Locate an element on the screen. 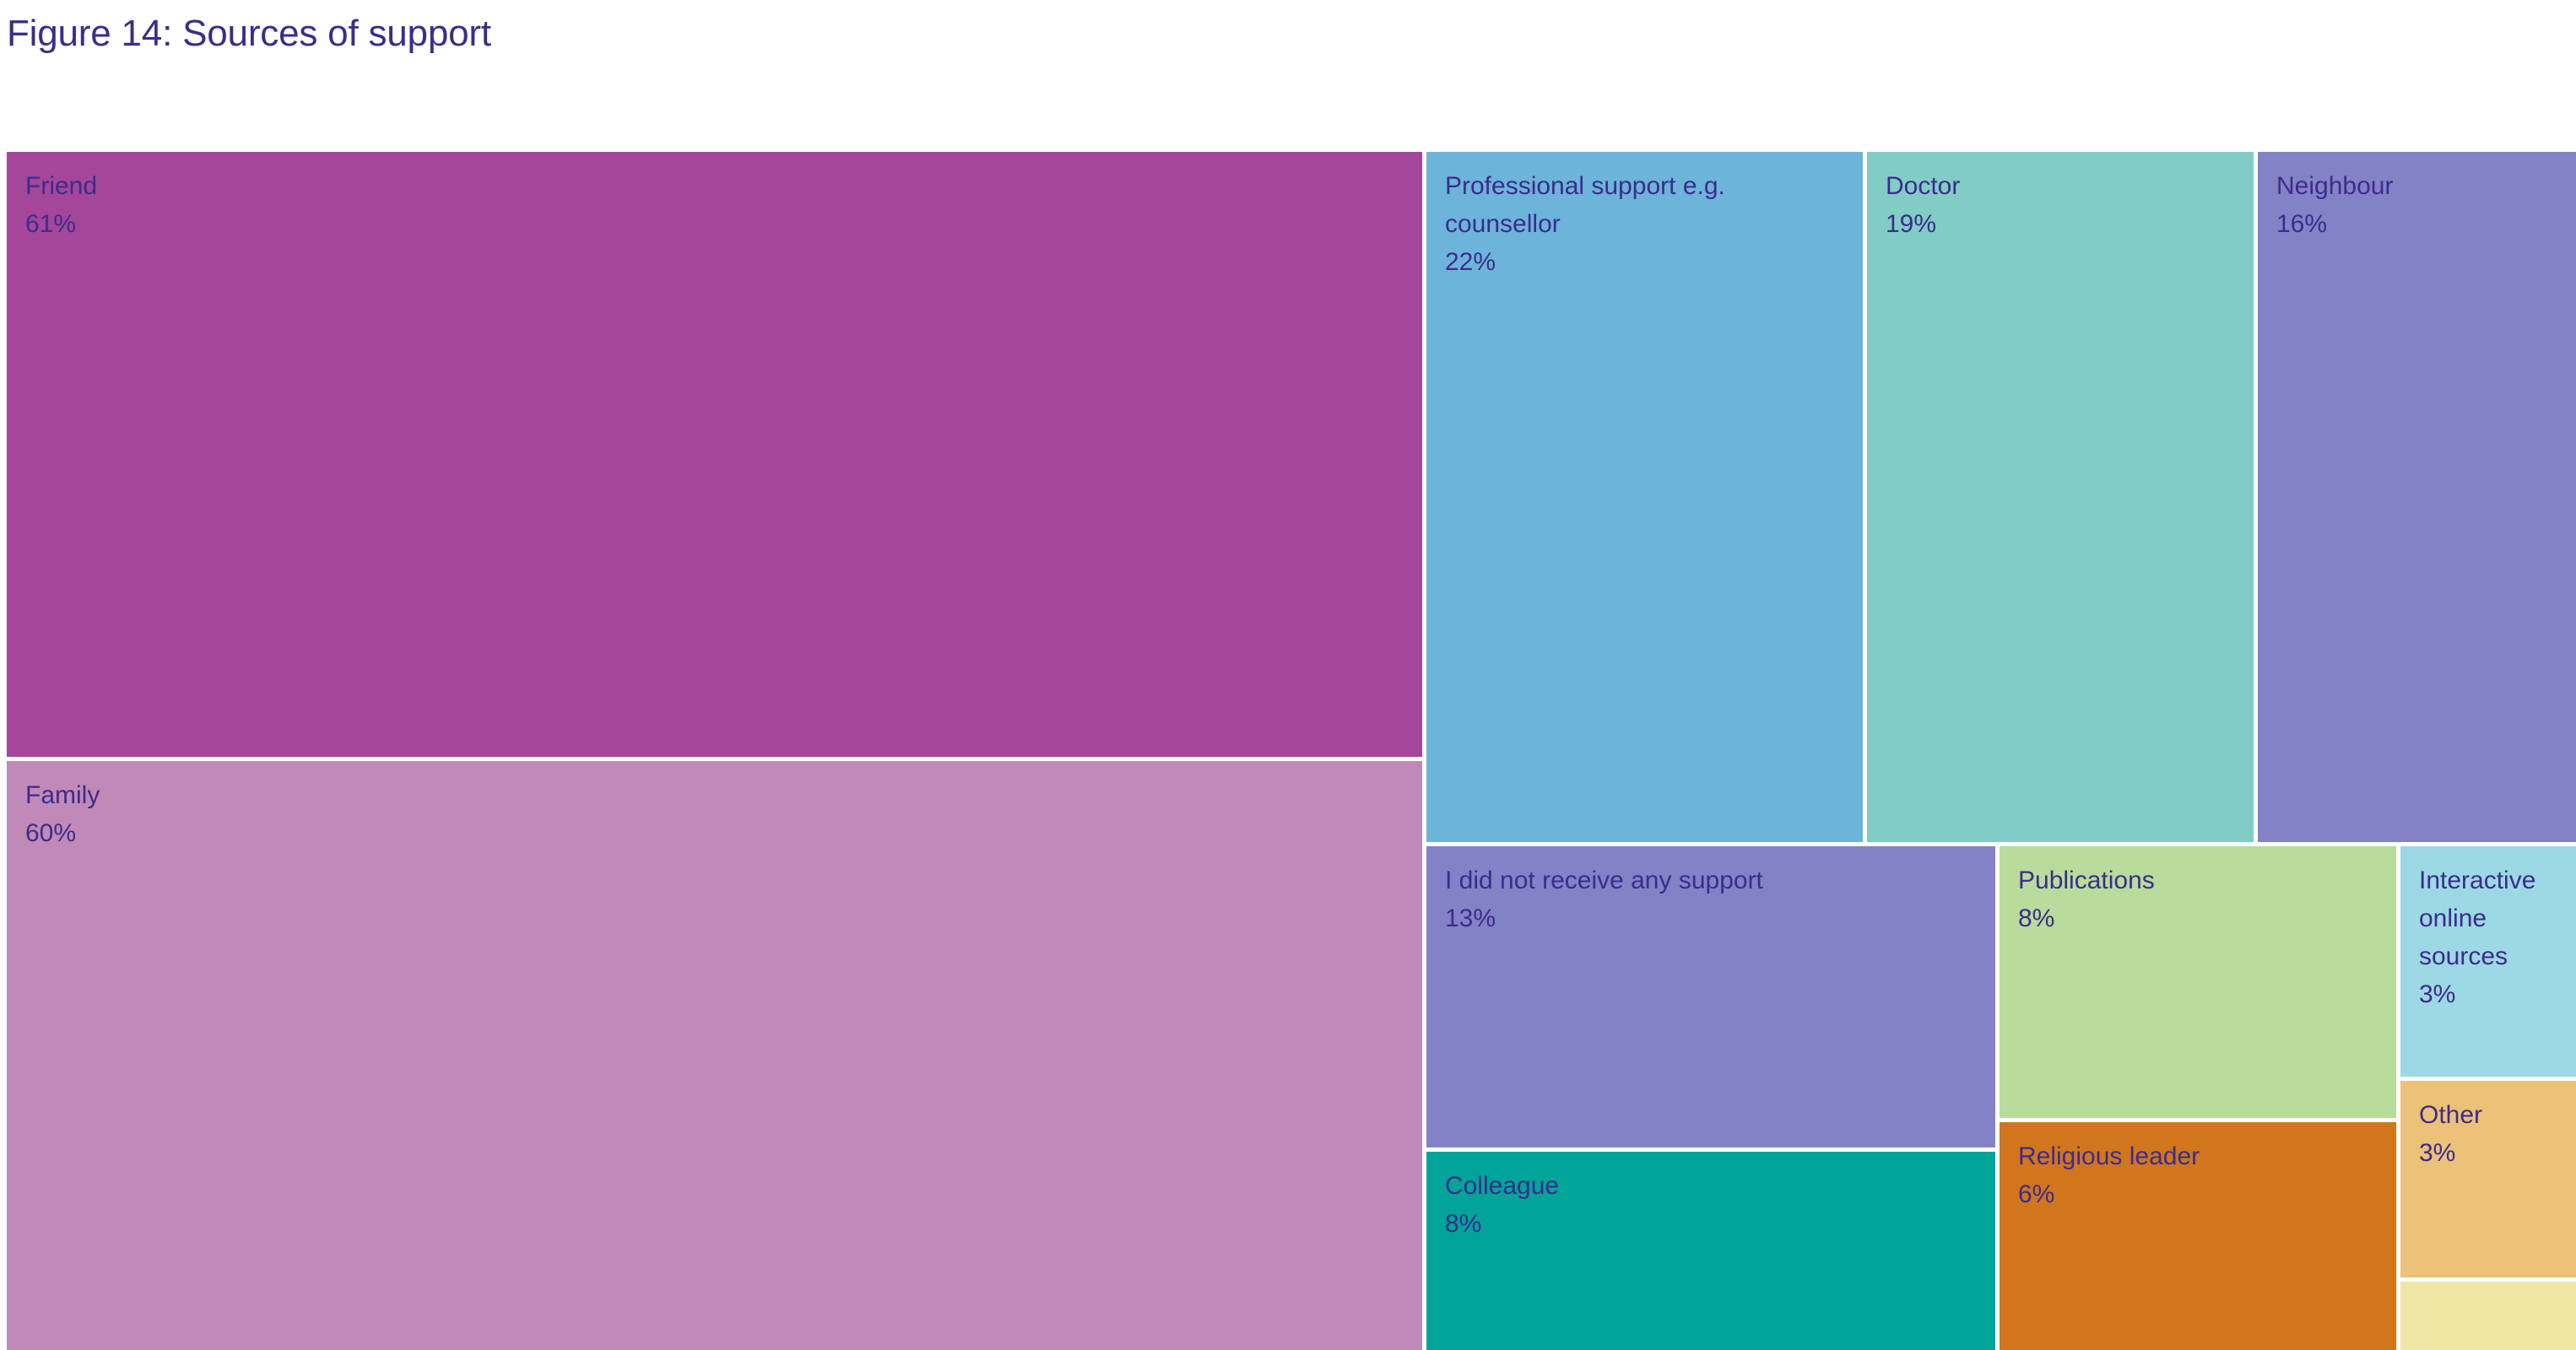 Image resolution: width=2576 pixels, height=1350 pixels. treemap-tile: Professional support e.g. counsellor 22% is located at coordinates (1644, 497).